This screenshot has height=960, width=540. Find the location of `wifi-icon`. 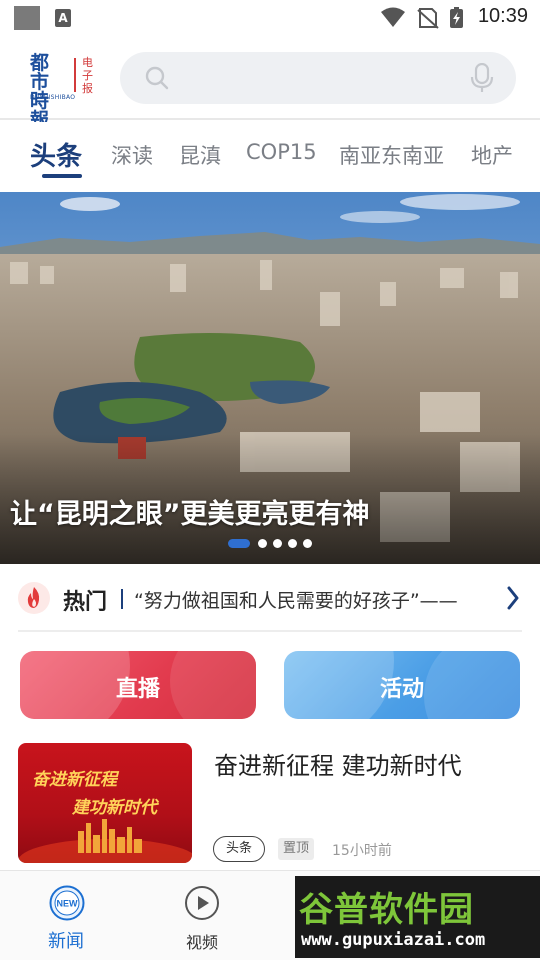

wifi-icon is located at coordinates (393, 17).